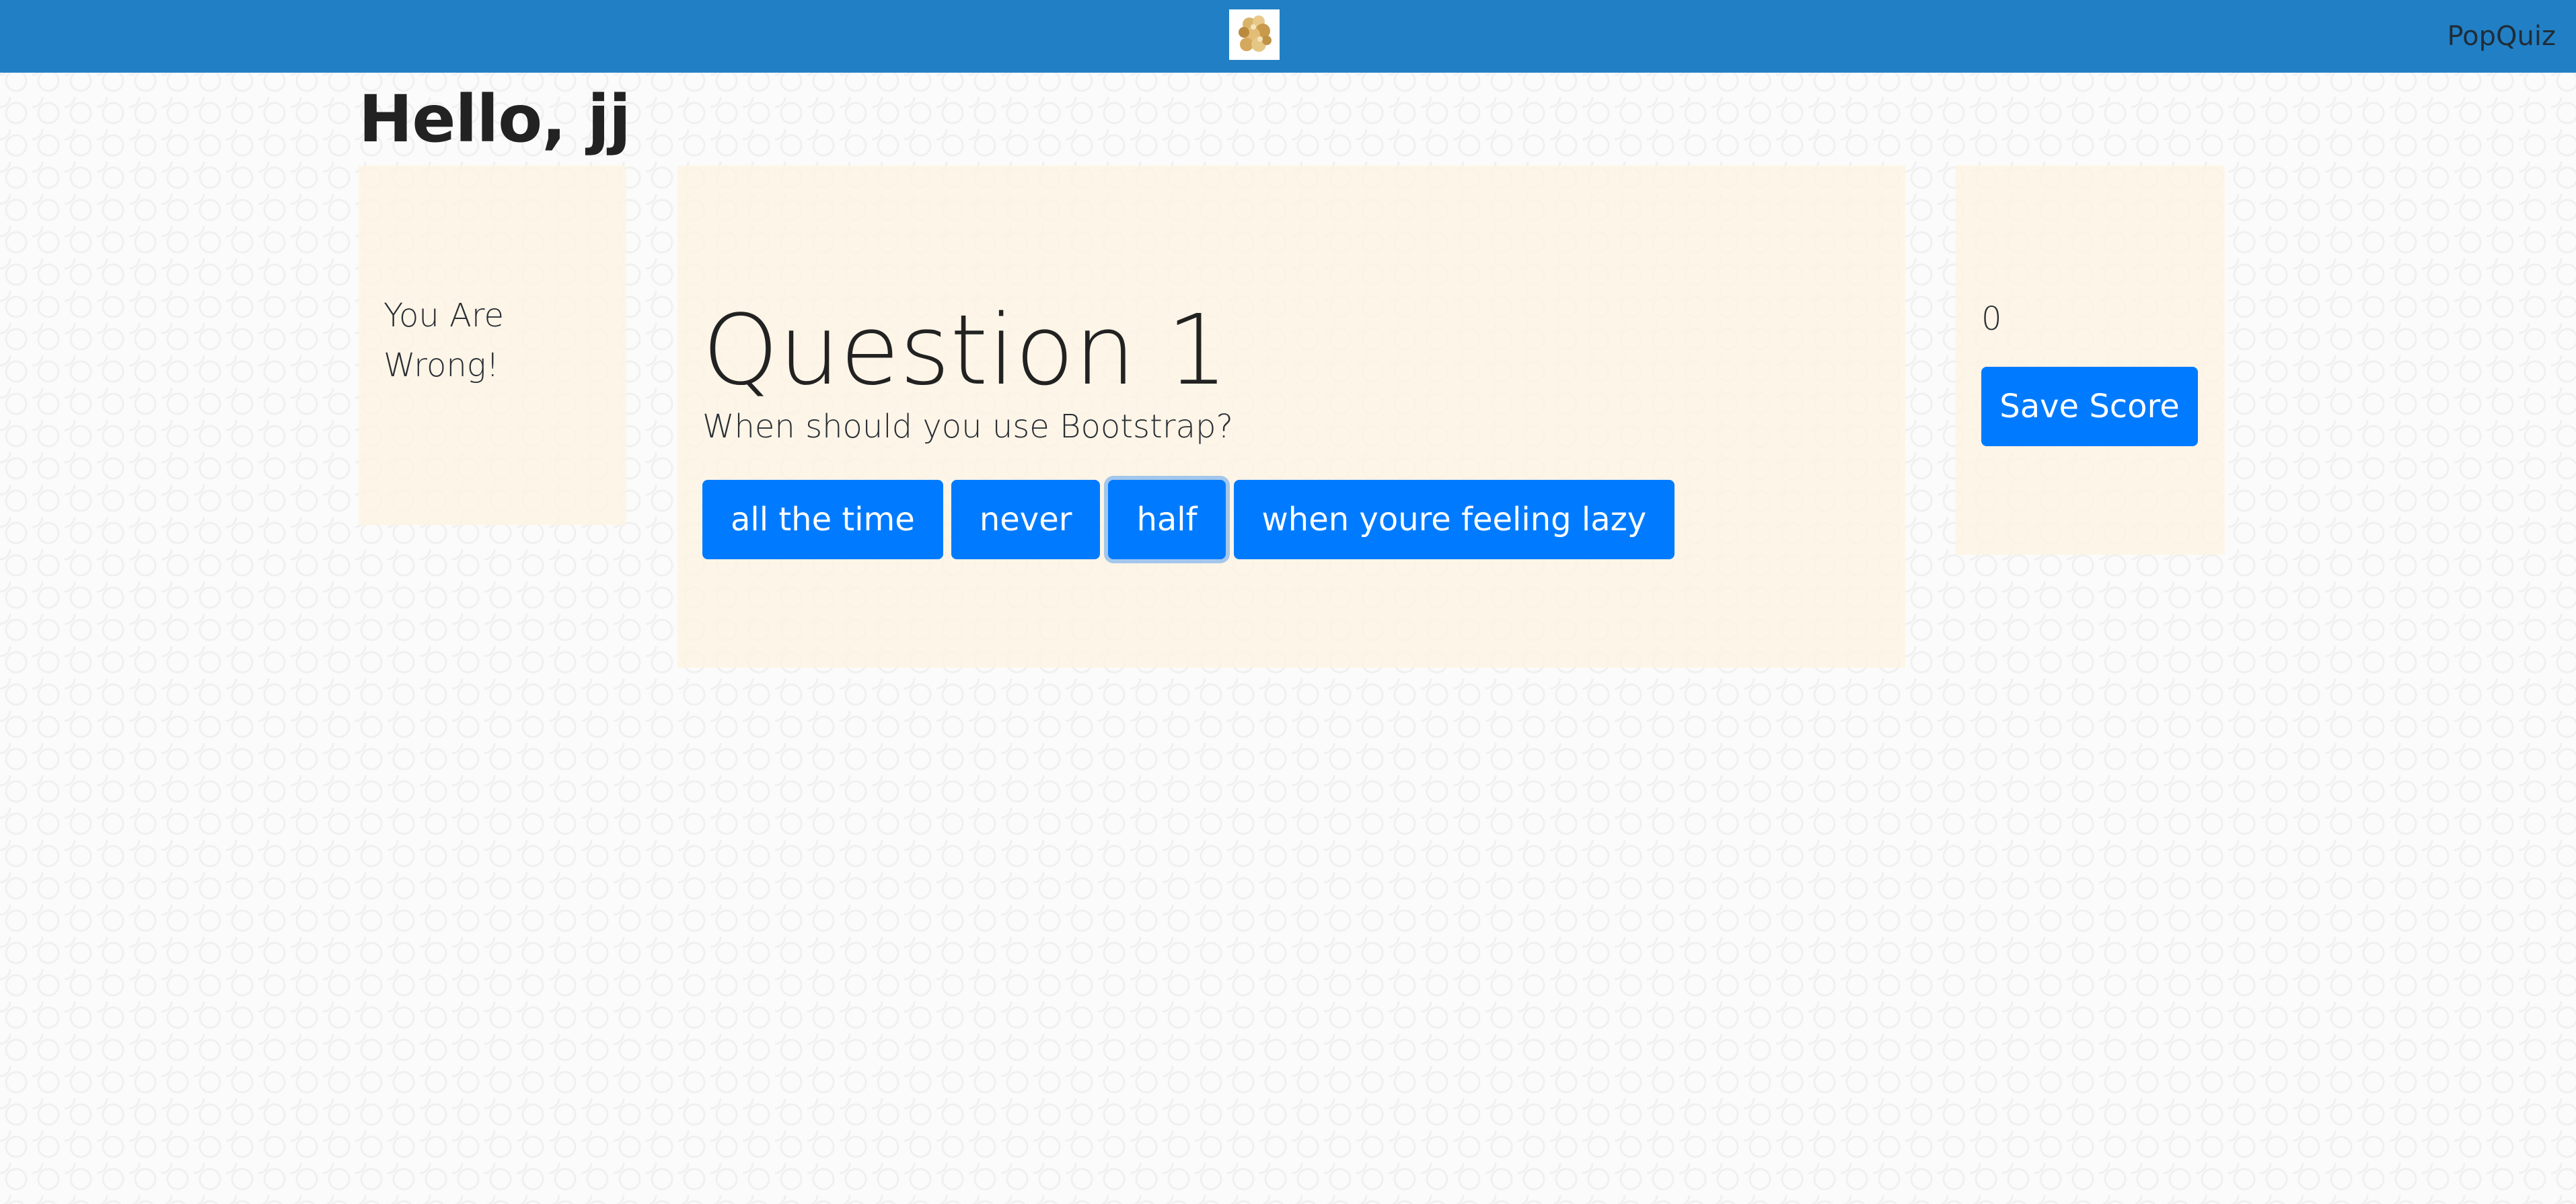 Image resolution: width=2576 pixels, height=1204 pixels. I want to click on top-navbar: PopQuiz, so click(1288, 36).